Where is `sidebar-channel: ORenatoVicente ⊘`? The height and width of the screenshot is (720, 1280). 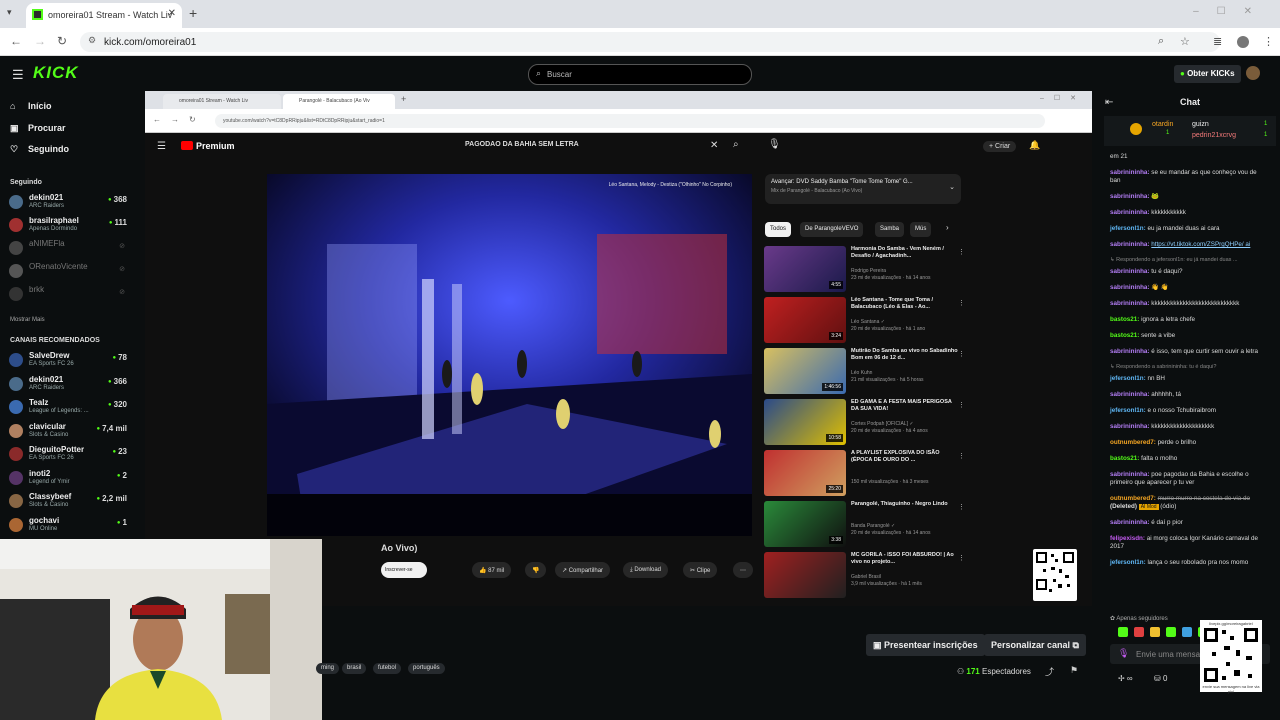 sidebar-channel: ORenatoVicente ⊘ is located at coordinates (70, 272).